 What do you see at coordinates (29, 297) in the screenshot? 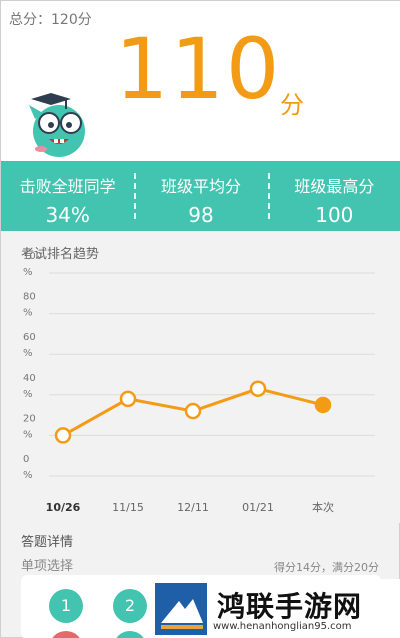
I see `y-tick-label: 80` at bounding box center [29, 297].